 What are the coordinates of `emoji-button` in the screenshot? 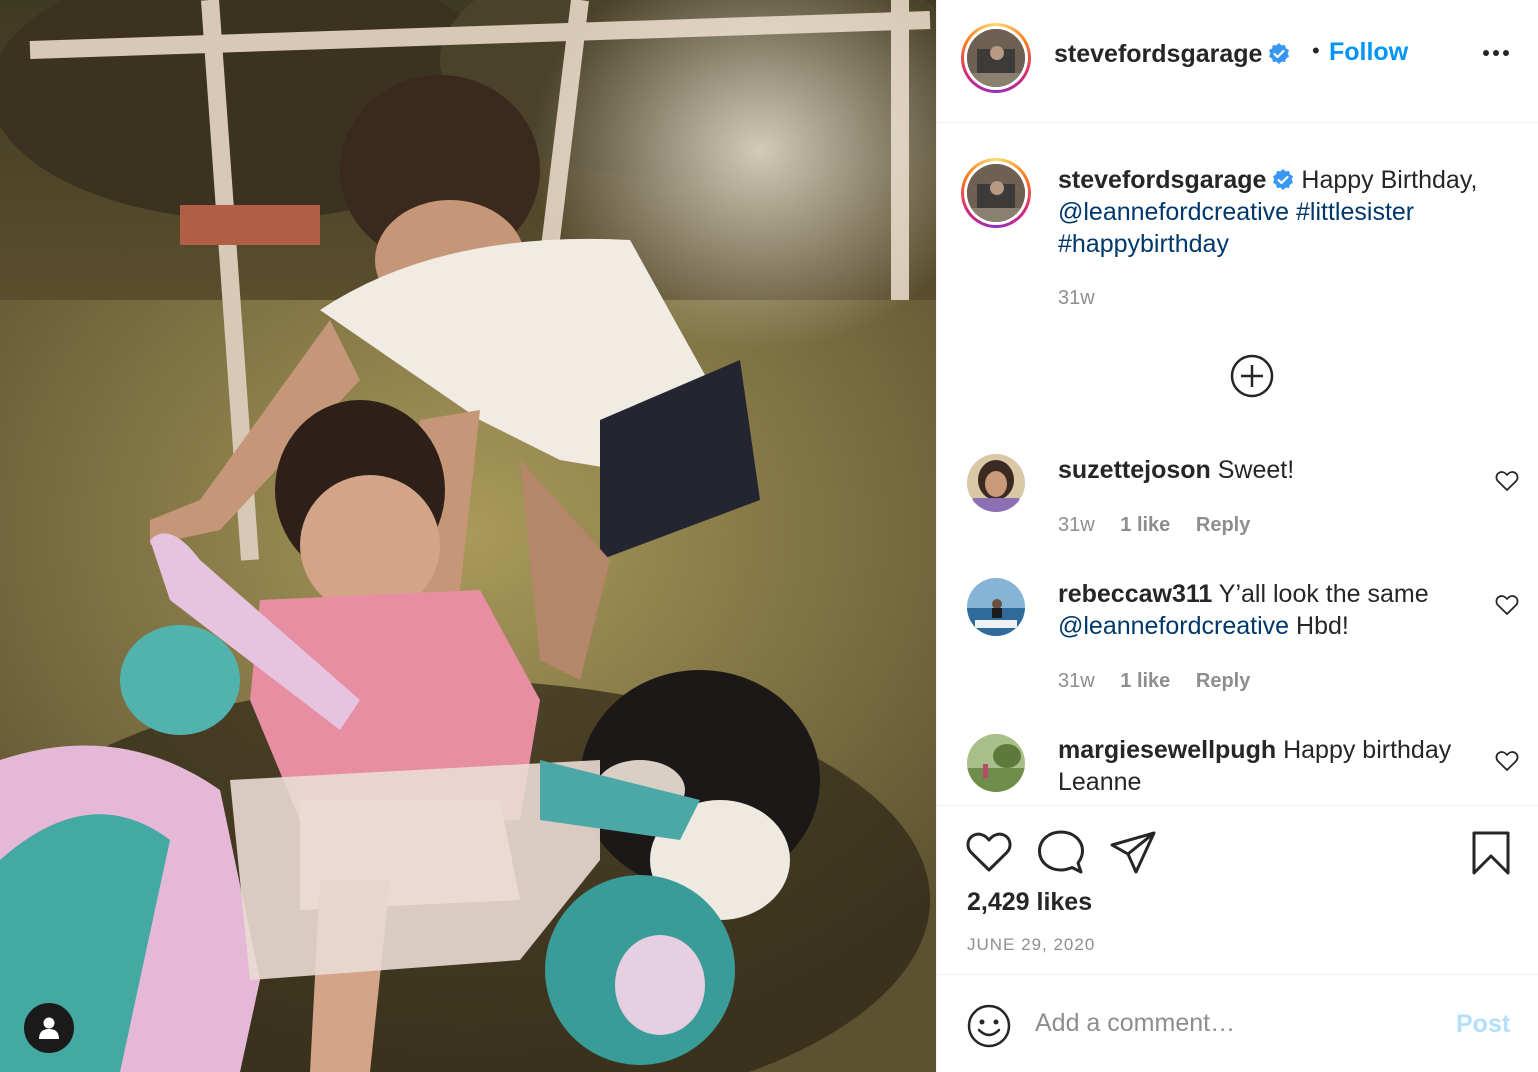 It's located at (989, 1028).